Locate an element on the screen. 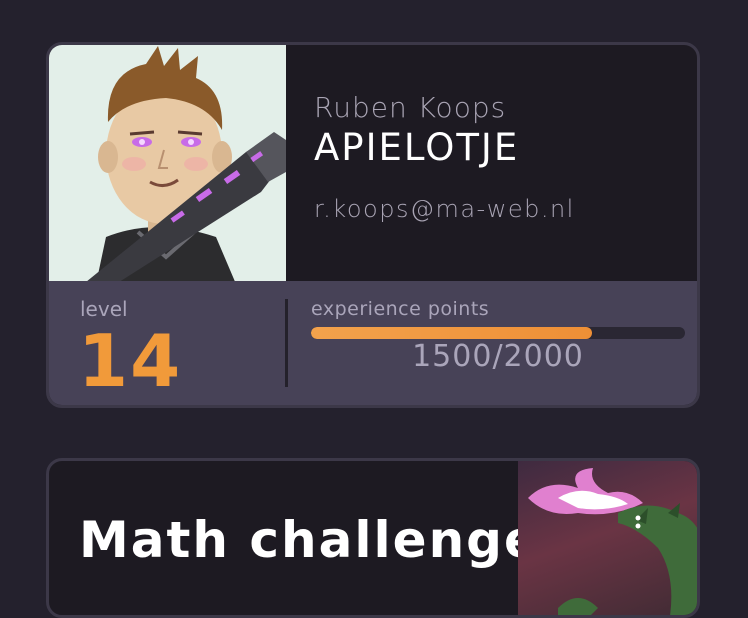 This screenshot has height=618, width=748. profile-name: Ruben Koops is located at coordinates (410, 107).